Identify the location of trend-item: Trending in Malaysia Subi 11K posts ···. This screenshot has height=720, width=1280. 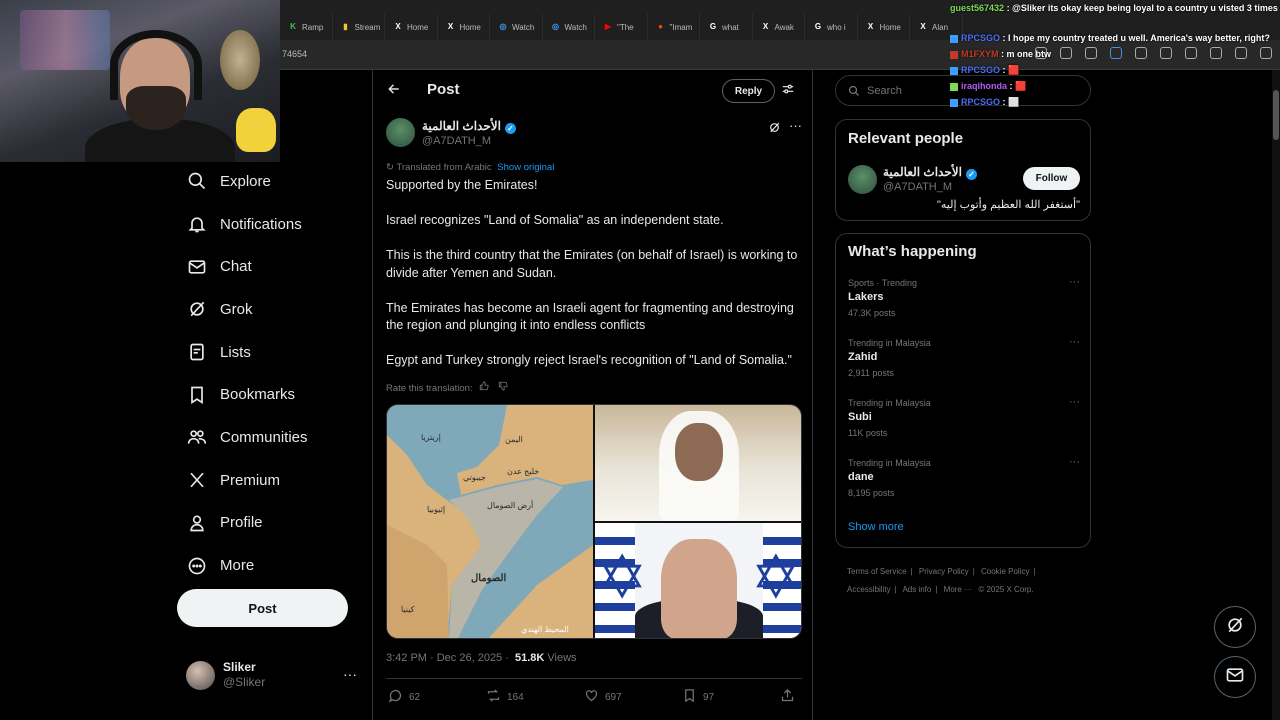
(964, 425).